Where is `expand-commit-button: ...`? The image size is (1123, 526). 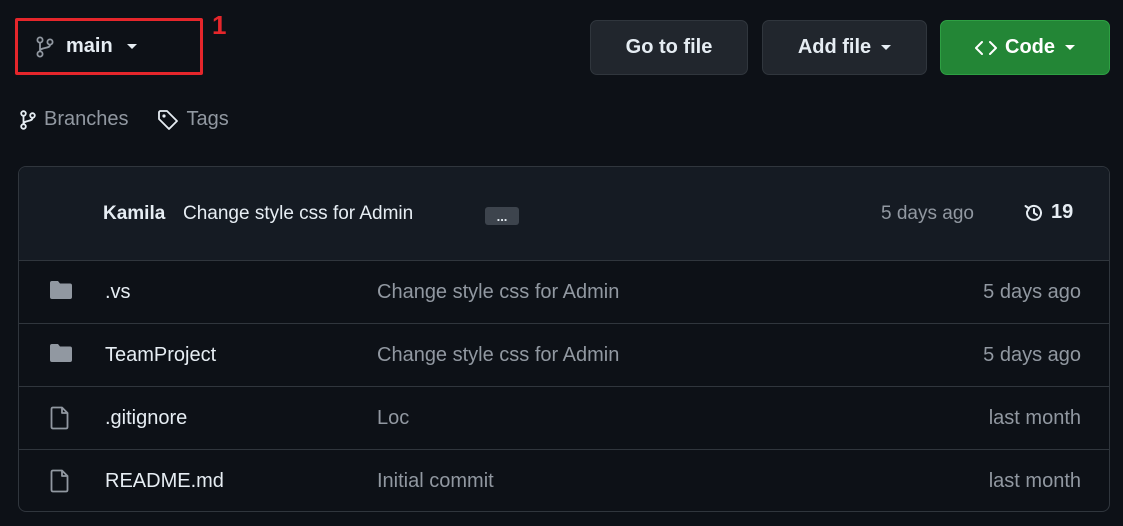 expand-commit-button: ... is located at coordinates (502, 216).